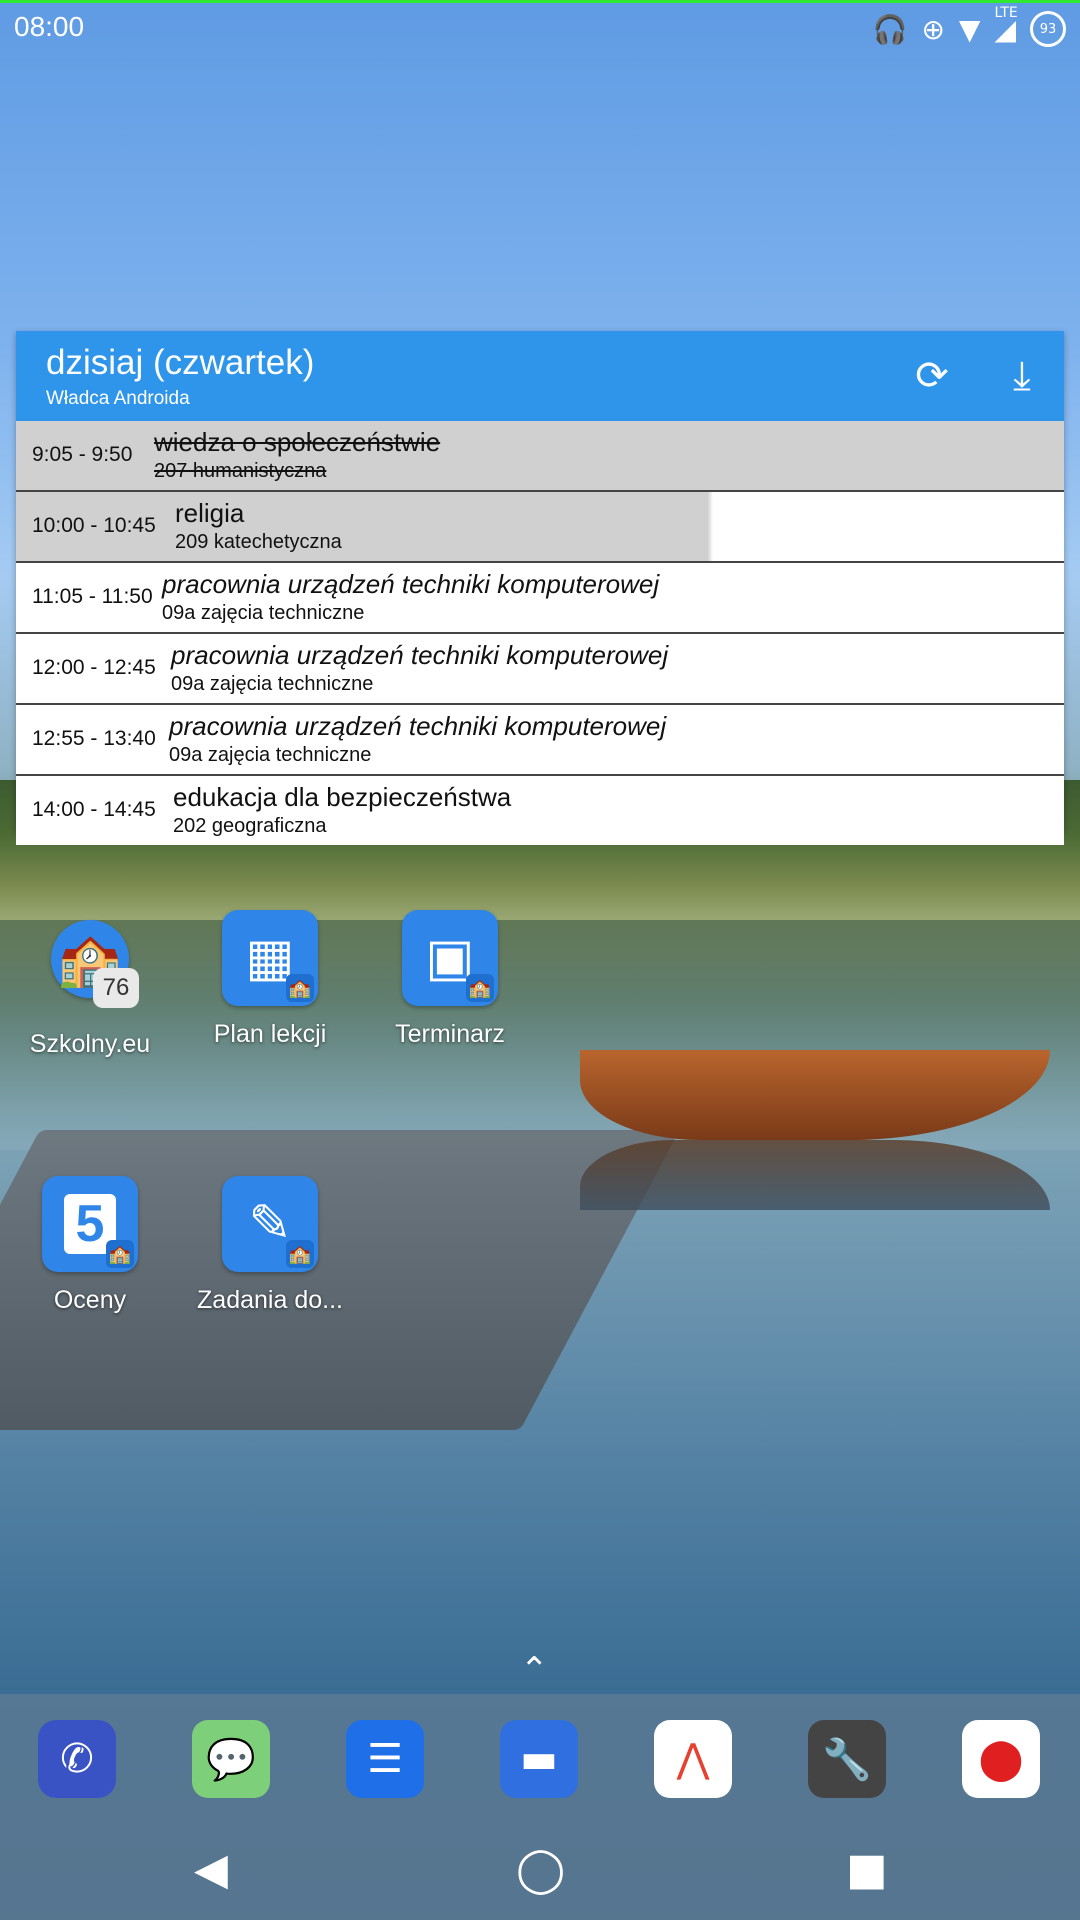 Image resolution: width=1080 pixels, height=1920 pixels. I want to click on app-label: Plan lekcji, so click(270, 1034).